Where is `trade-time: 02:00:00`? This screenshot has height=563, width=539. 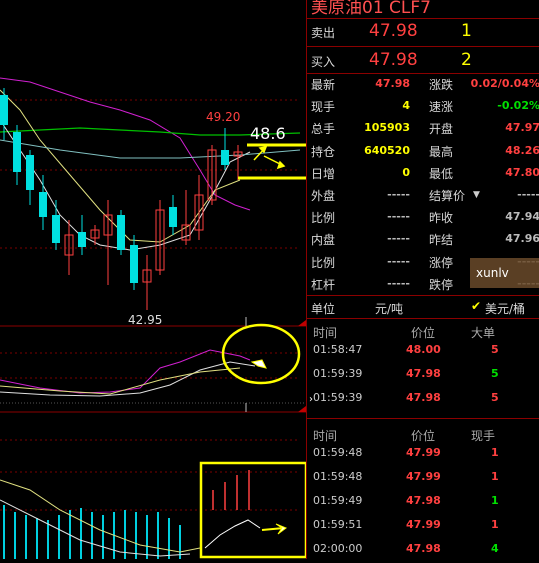 trade-time: 02:00:00 is located at coordinates (338, 548).